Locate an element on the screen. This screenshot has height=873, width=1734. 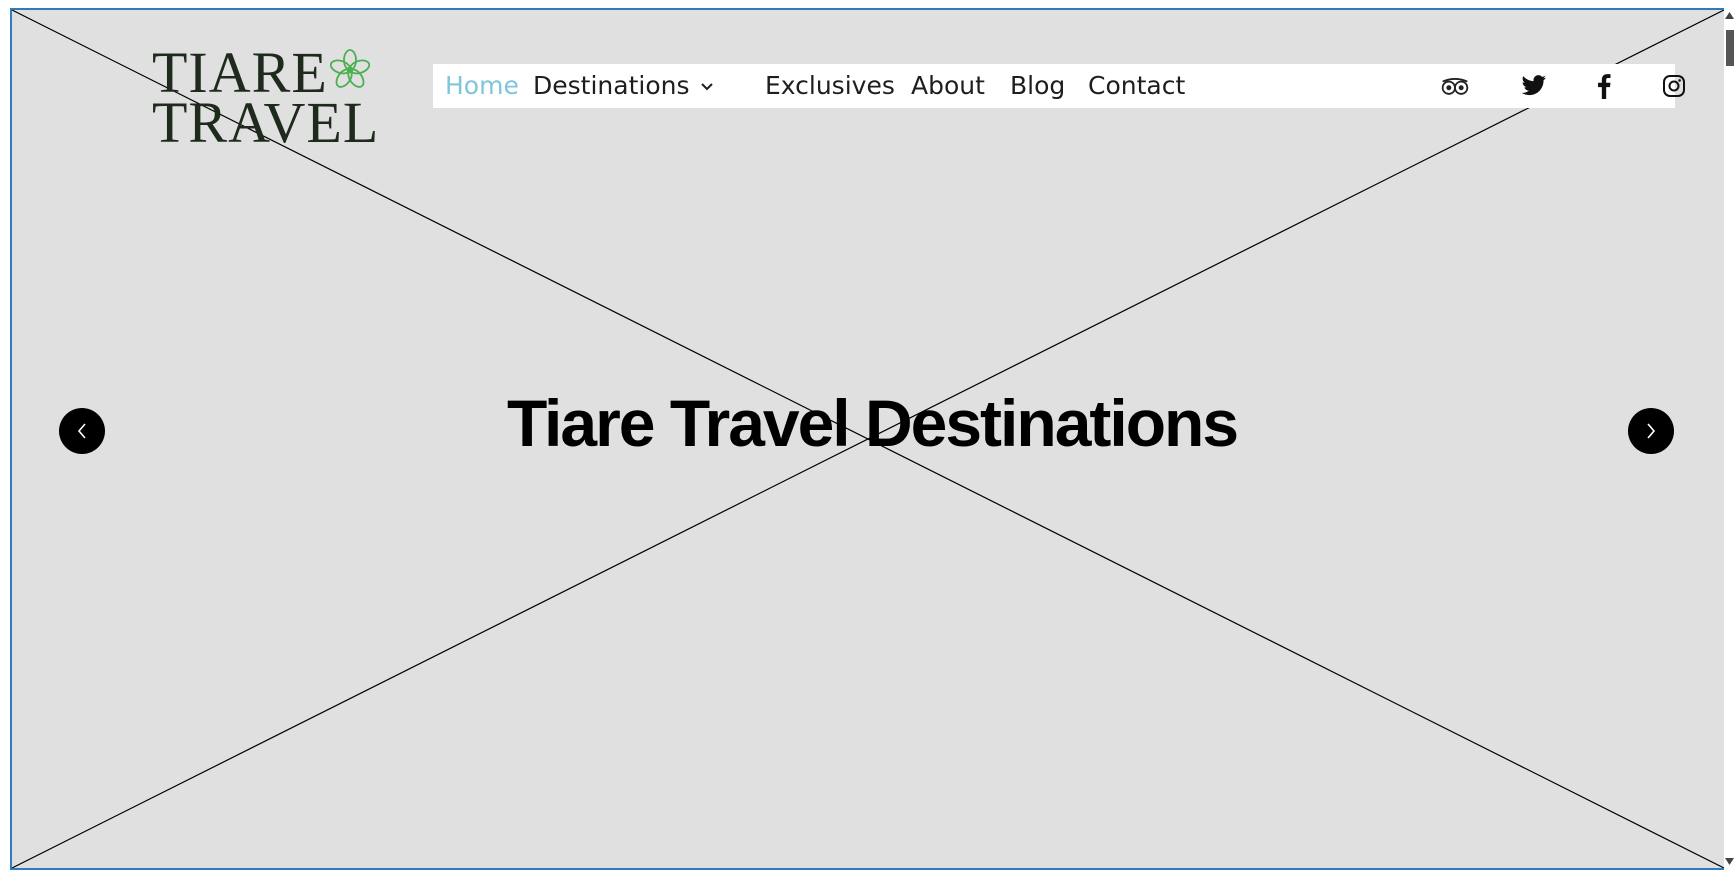
scrollbar-thumb is located at coordinates (1730, 48).